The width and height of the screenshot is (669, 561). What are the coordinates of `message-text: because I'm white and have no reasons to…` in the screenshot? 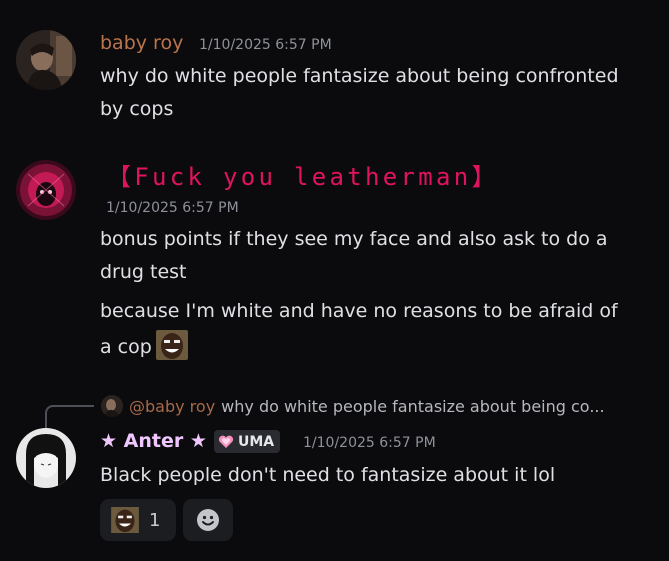 It's located at (359, 311).